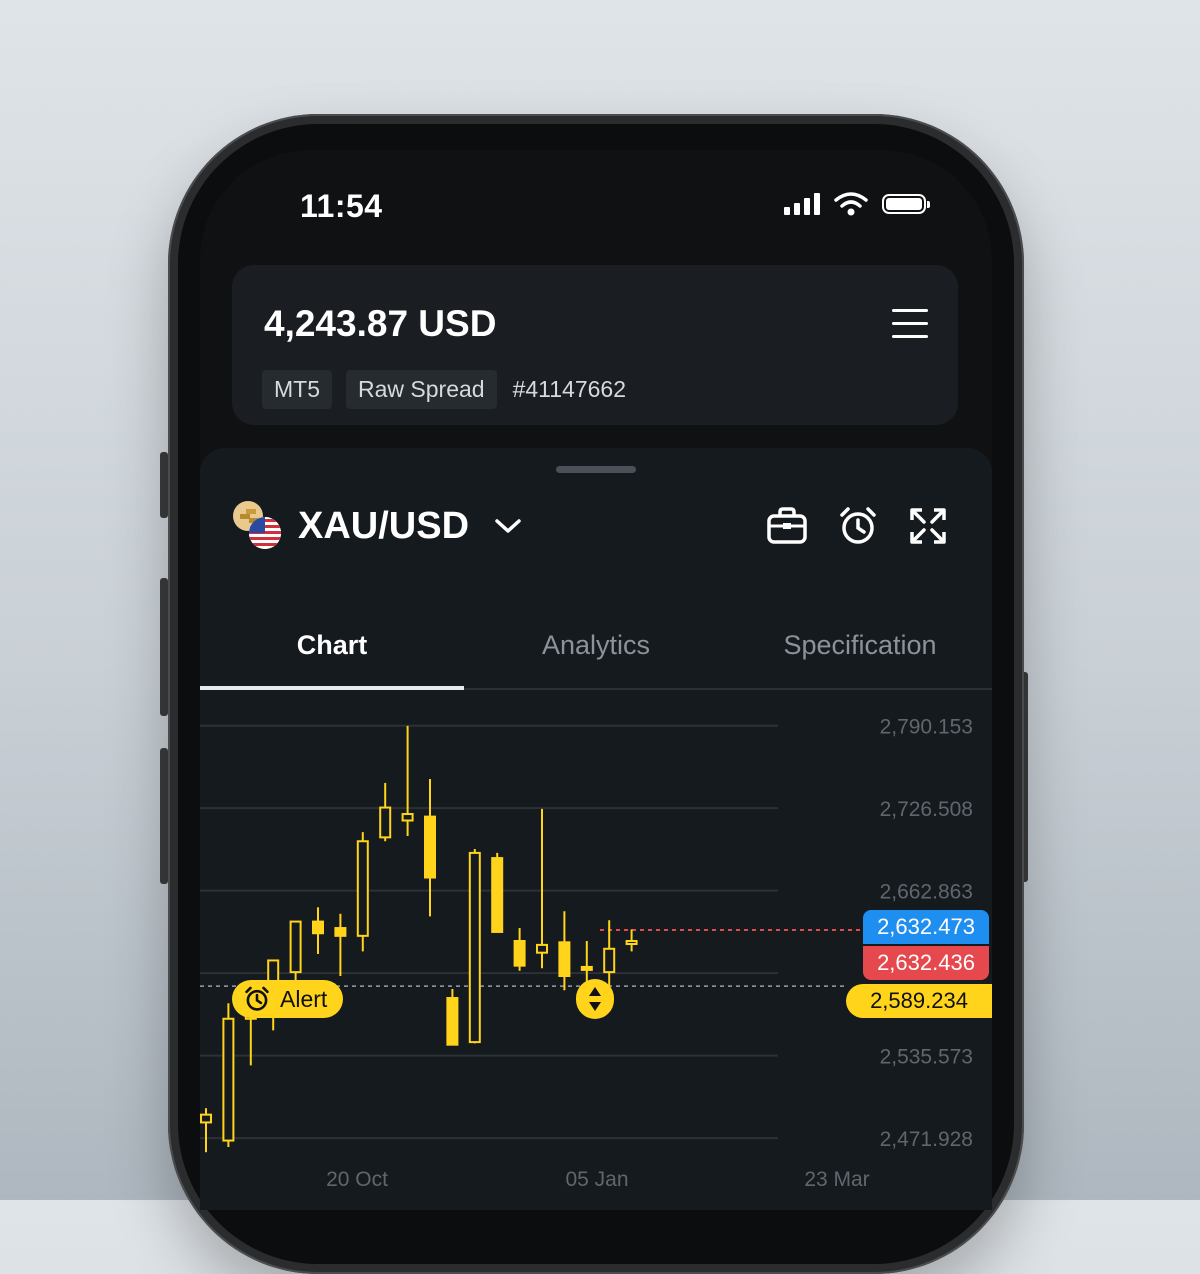 Image resolution: width=1200 pixels, height=1274 pixels. Describe the element at coordinates (164, 485) in the screenshot. I see `phone-action-button` at that location.